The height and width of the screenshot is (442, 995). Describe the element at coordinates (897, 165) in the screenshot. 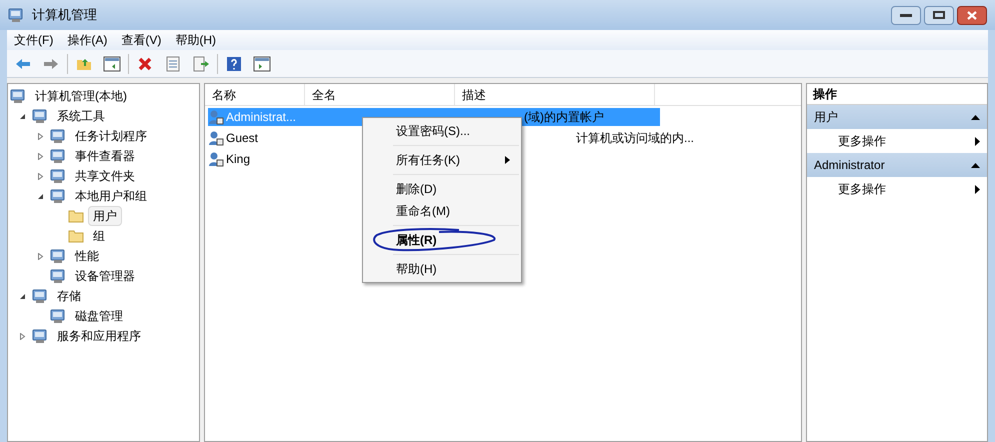

I see `section-header: Administrator` at that location.